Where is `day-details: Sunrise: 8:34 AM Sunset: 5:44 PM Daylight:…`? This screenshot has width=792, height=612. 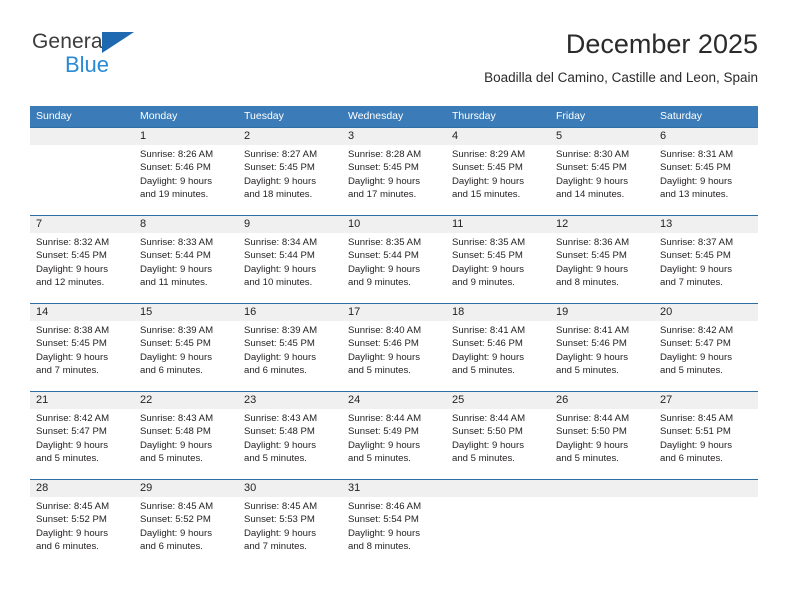 day-details: Sunrise: 8:34 AM Sunset: 5:44 PM Daylight:… is located at coordinates (290, 261).